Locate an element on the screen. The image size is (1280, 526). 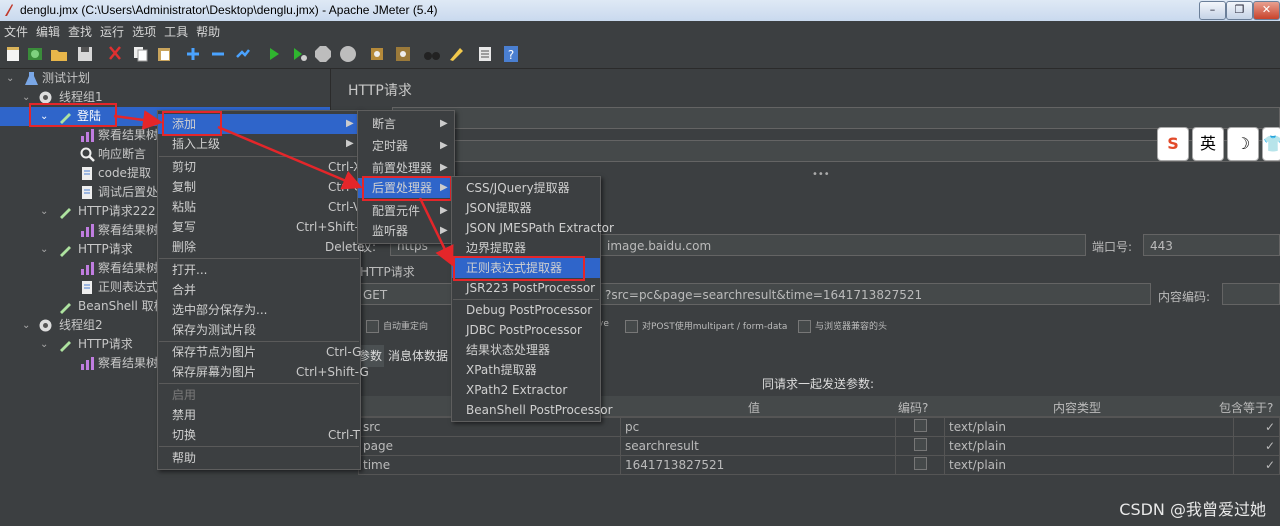
shutdown-icon is located at coordinates (348, 54).